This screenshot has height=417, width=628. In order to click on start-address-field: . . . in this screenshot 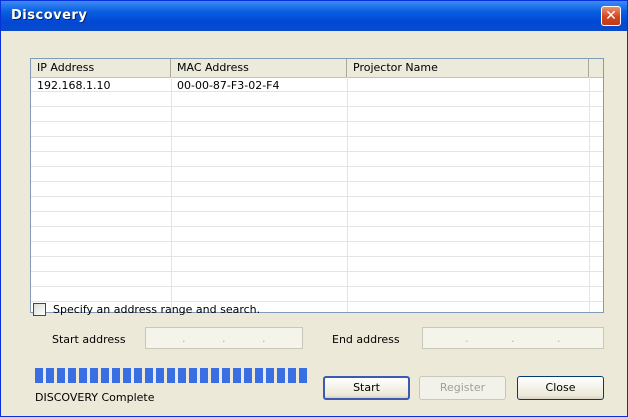, I will do `click(224, 338)`.